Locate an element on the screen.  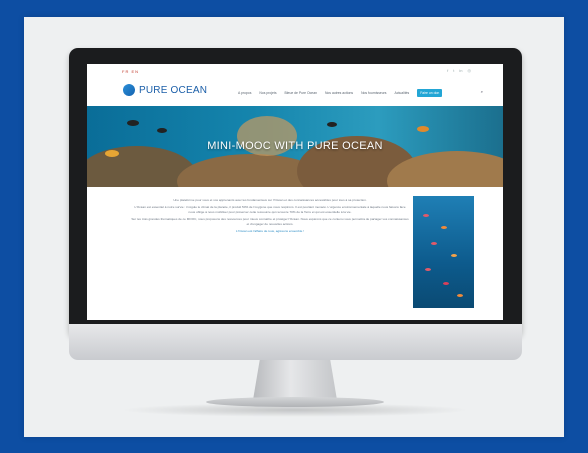
top-bar: FR EN f t in ◎ is located at coordinates (295, 70).